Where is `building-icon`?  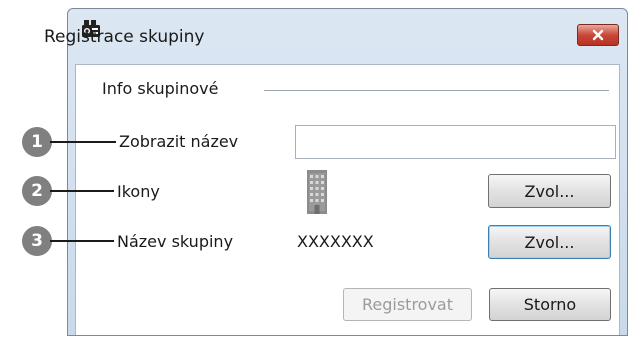
building-icon is located at coordinates (317, 192).